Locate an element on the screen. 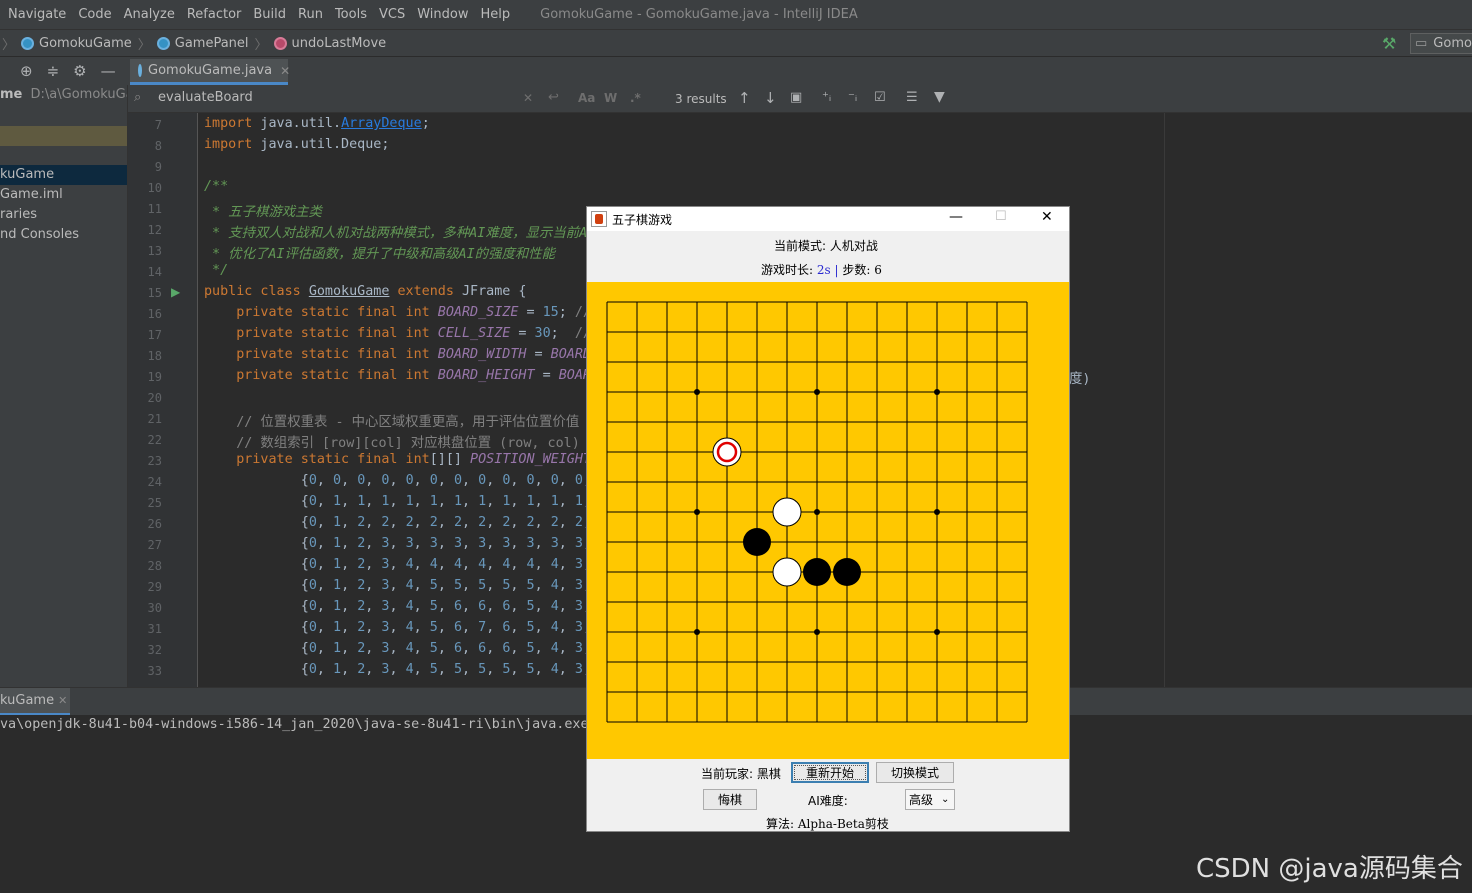  menu-window: Window is located at coordinates (442, 14).